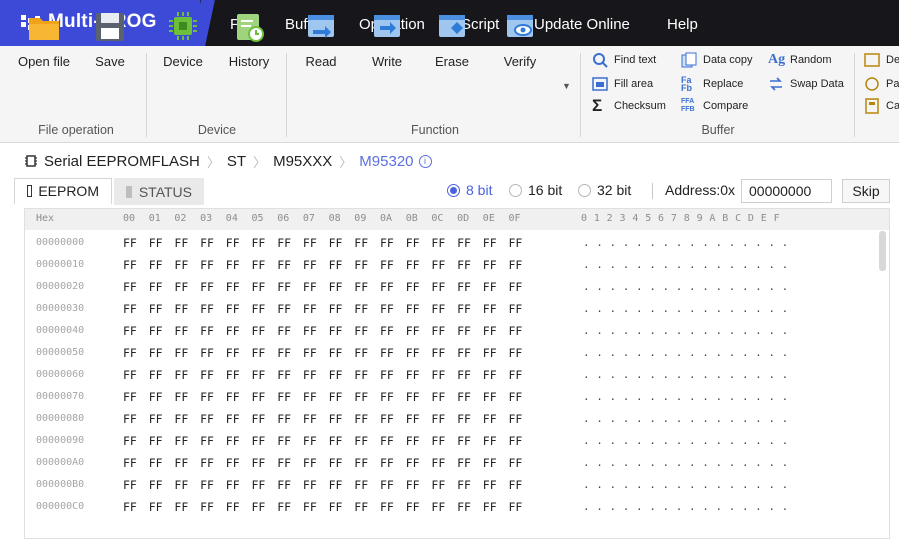 The height and width of the screenshot is (544, 899). Describe the element at coordinates (806, 84) in the screenshot. I see `swap-data-button: Swap Data` at that location.